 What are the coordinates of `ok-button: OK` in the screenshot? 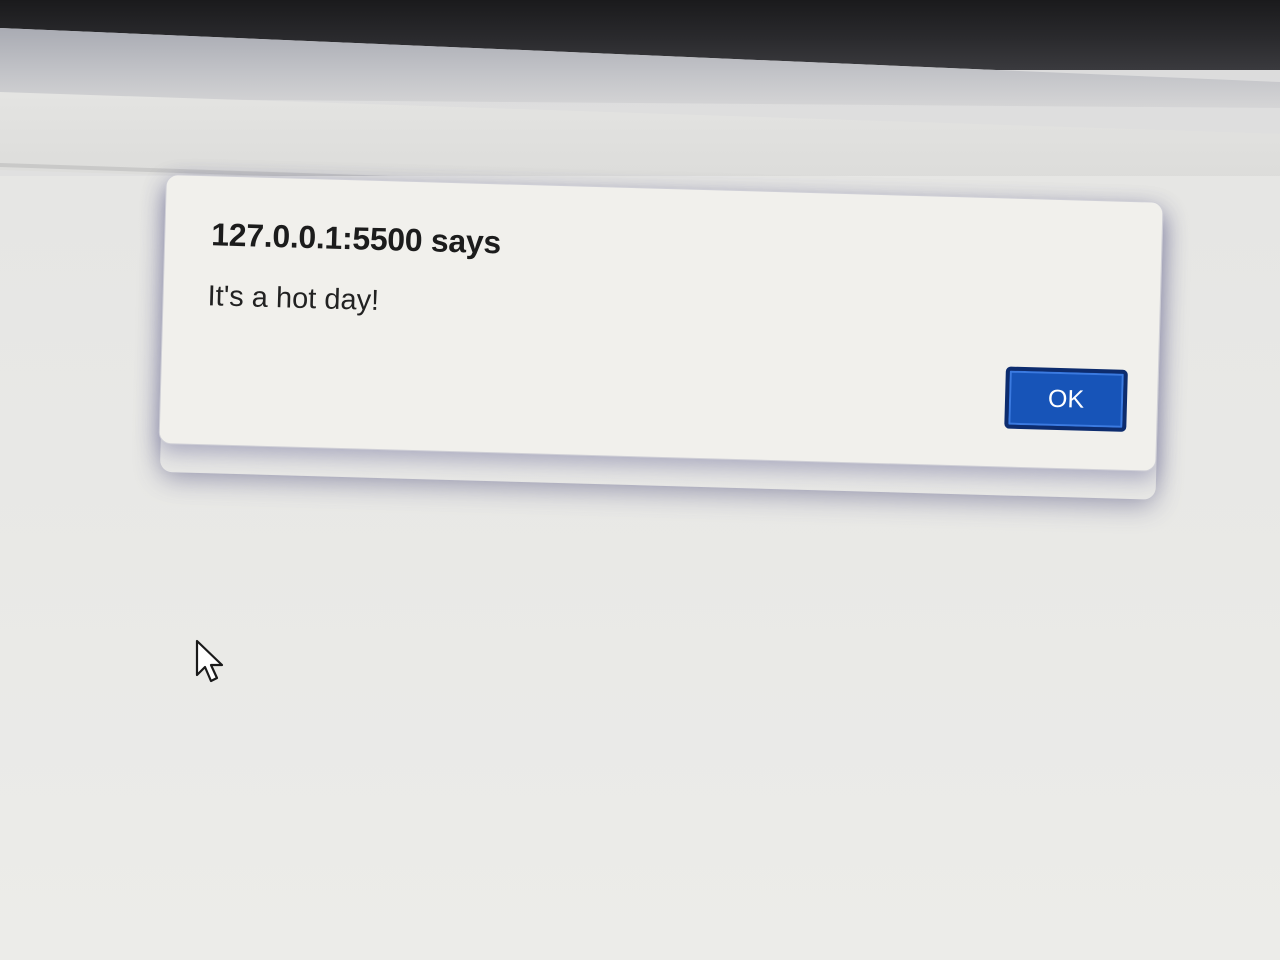 It's located at (1066, 399).